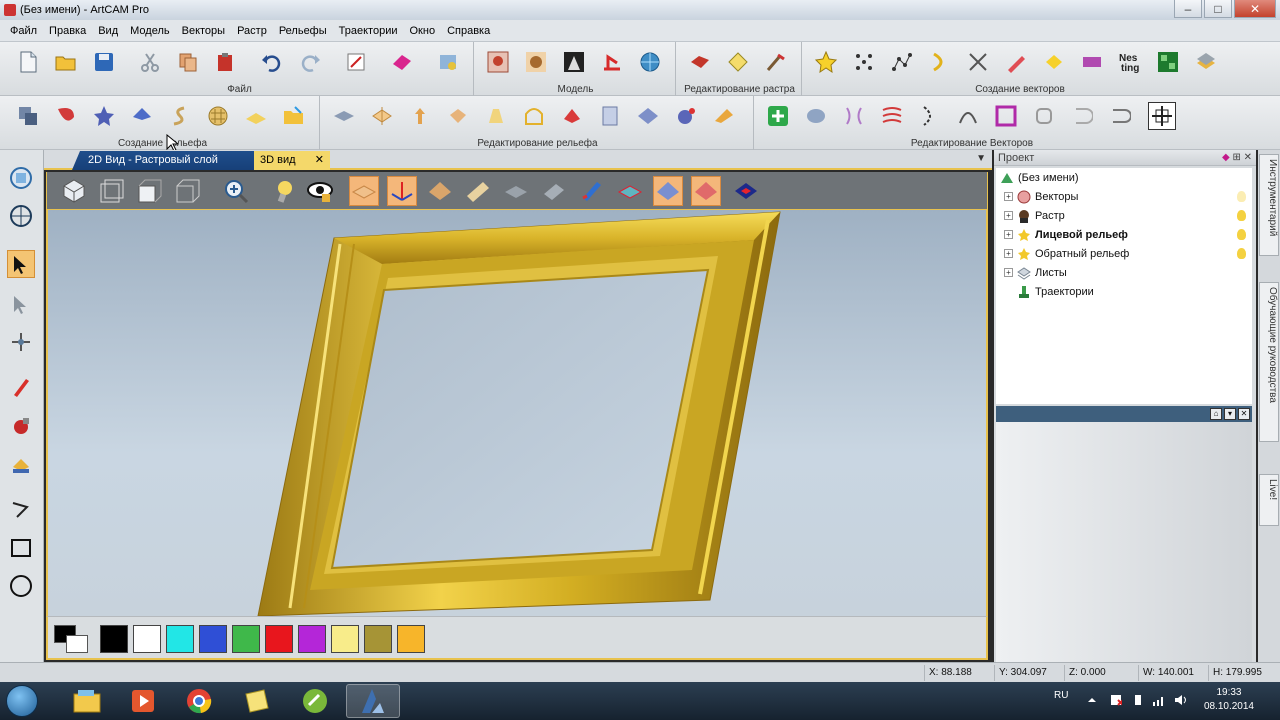 This screenshot has width=1280, height=720. Describe the element at coordinates (1124, 291) in the screenshot. I see `tree-item-toolpaths: Траектории` at that location.